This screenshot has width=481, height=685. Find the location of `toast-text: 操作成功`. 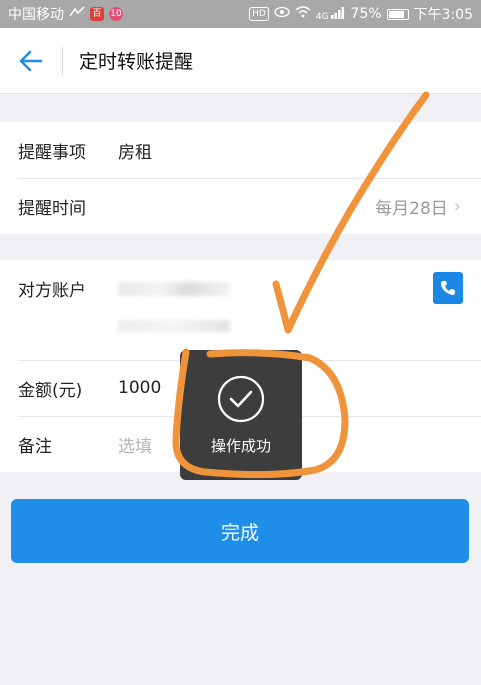

toast-text: 操作成功 is located at coordinates (240, 445).